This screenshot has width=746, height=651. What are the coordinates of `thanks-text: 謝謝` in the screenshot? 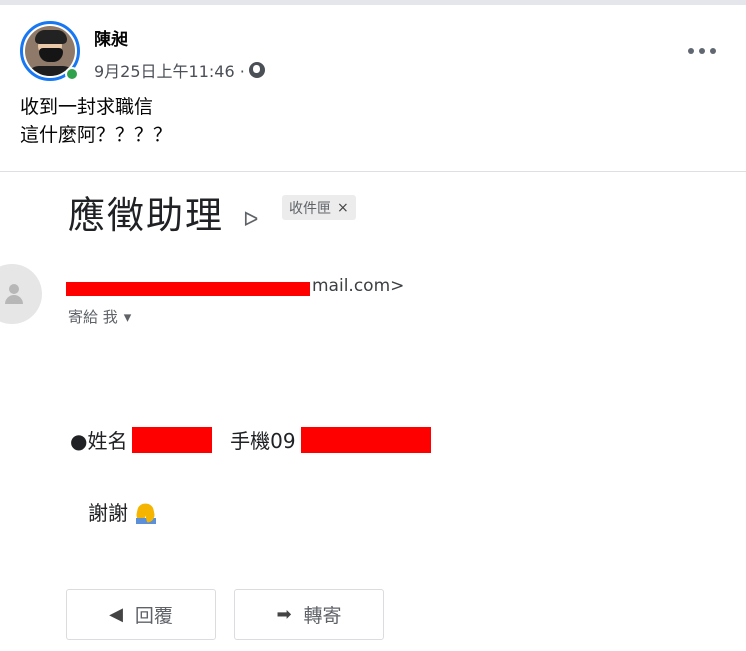 It's located at (108, 513).